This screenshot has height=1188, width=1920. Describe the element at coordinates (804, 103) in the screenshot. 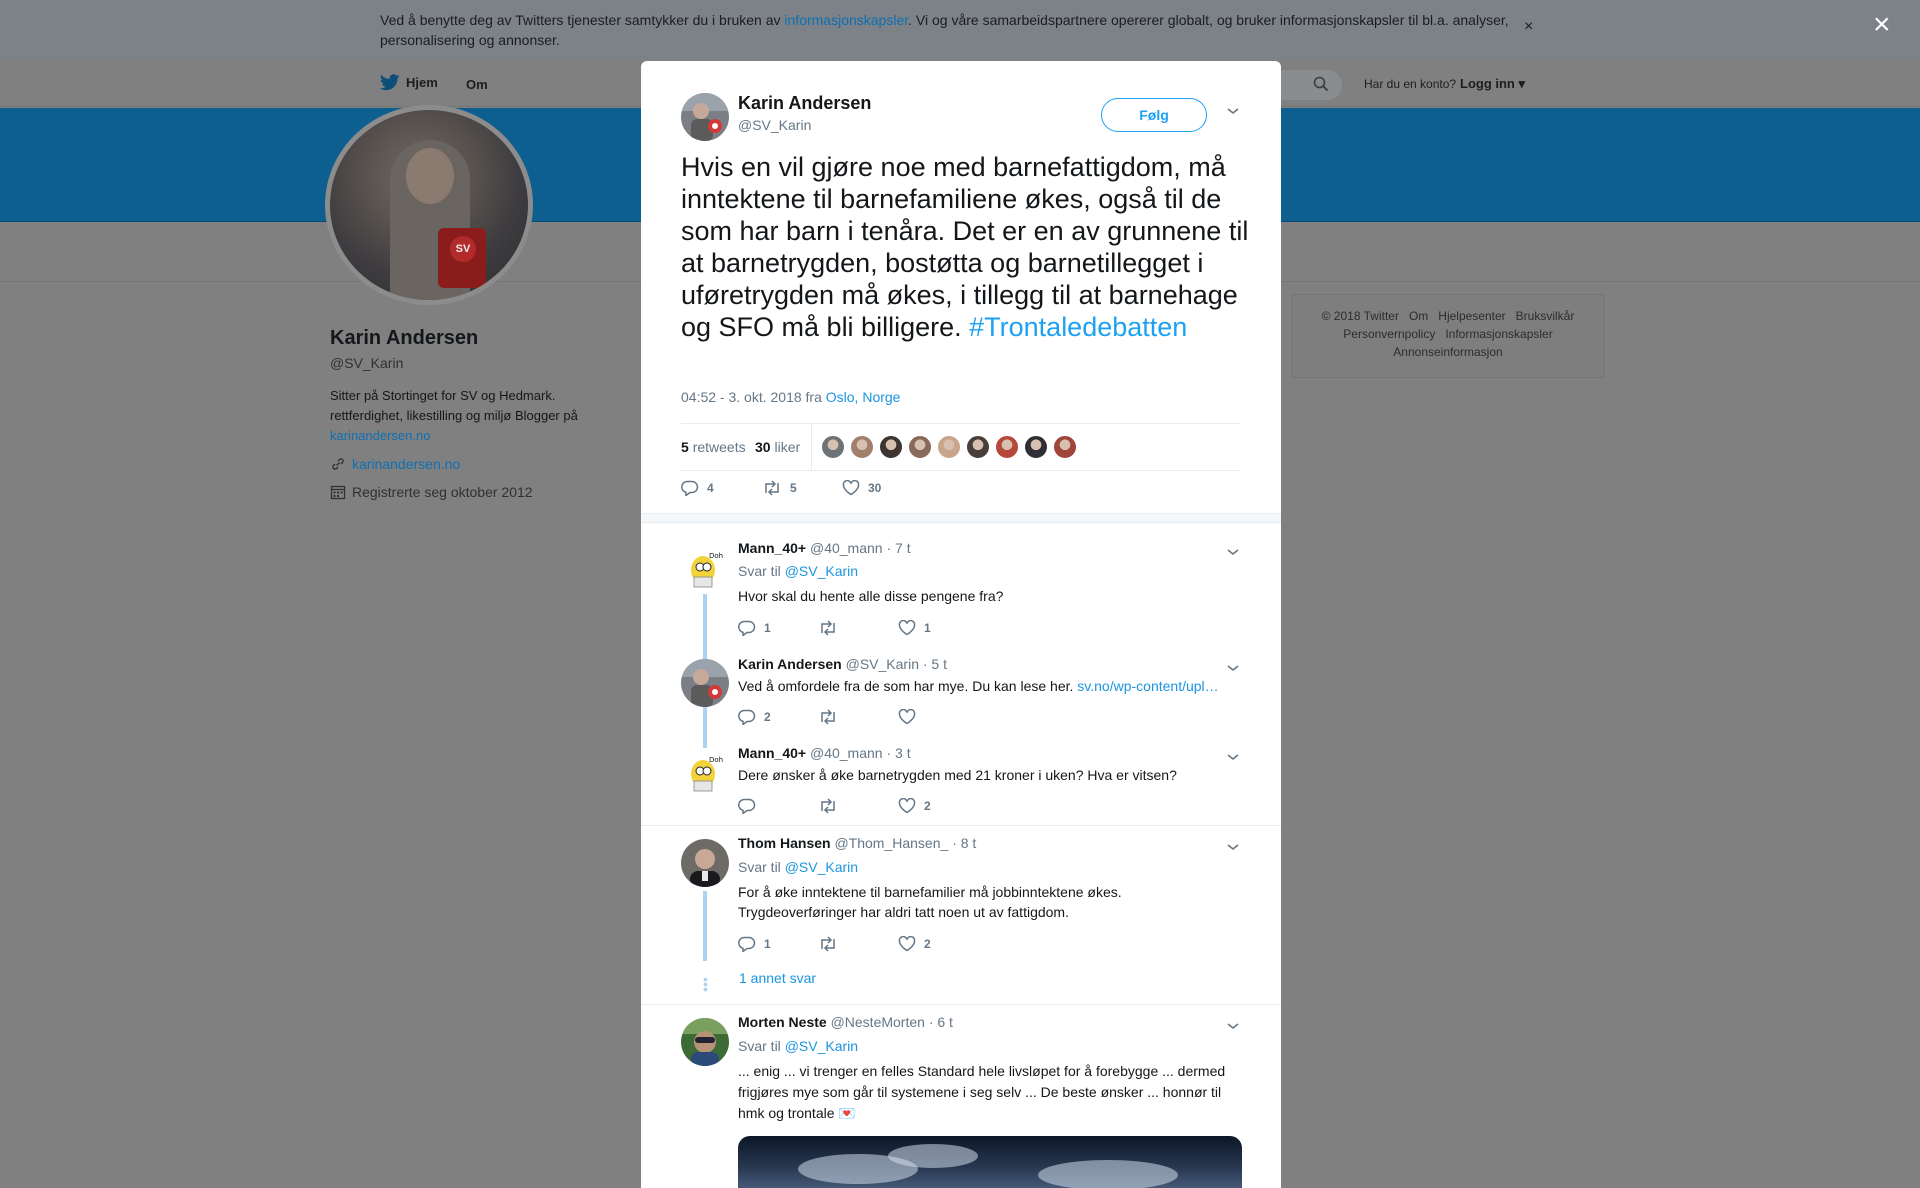

I see `author-name: Karin Andersen` at that location.